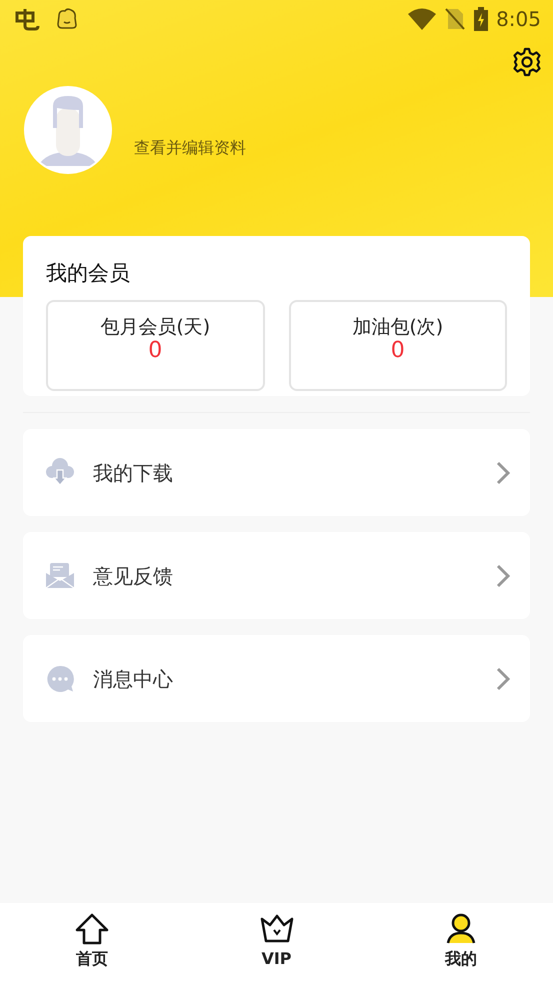 Image resolution: width=553 pixels, height=983 pixels. I want to click on stat-card: 包月会员(天) 0, so click(155, 345).